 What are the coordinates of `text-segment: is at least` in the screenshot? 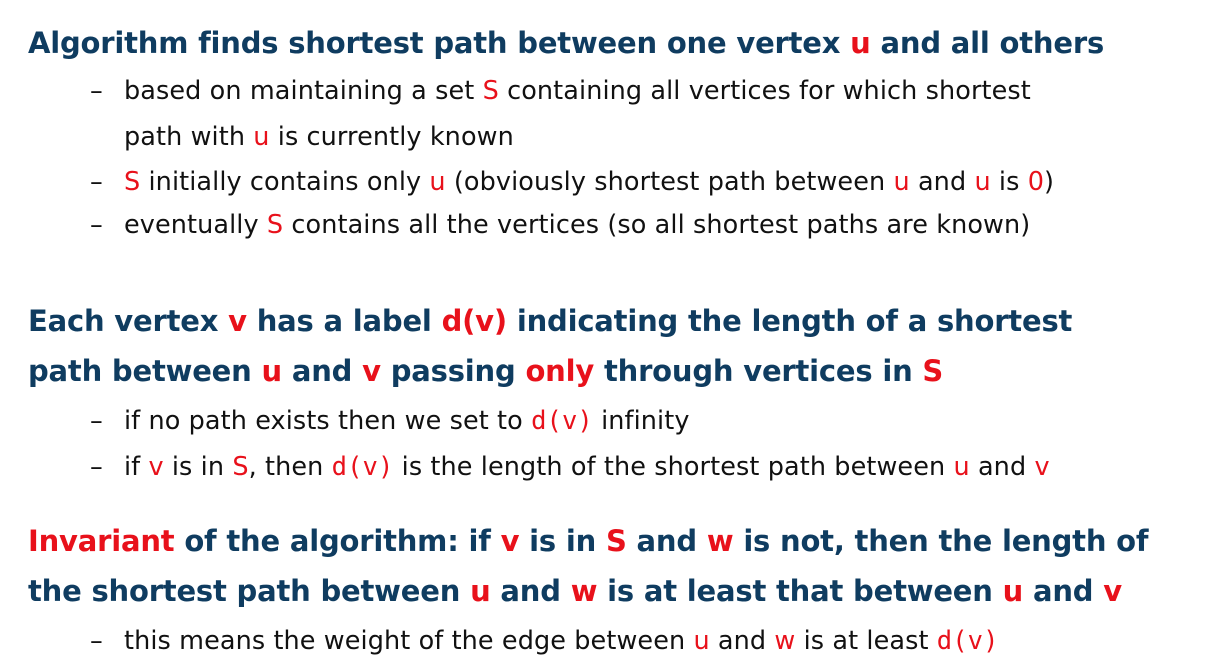 It's located at (866, 641).